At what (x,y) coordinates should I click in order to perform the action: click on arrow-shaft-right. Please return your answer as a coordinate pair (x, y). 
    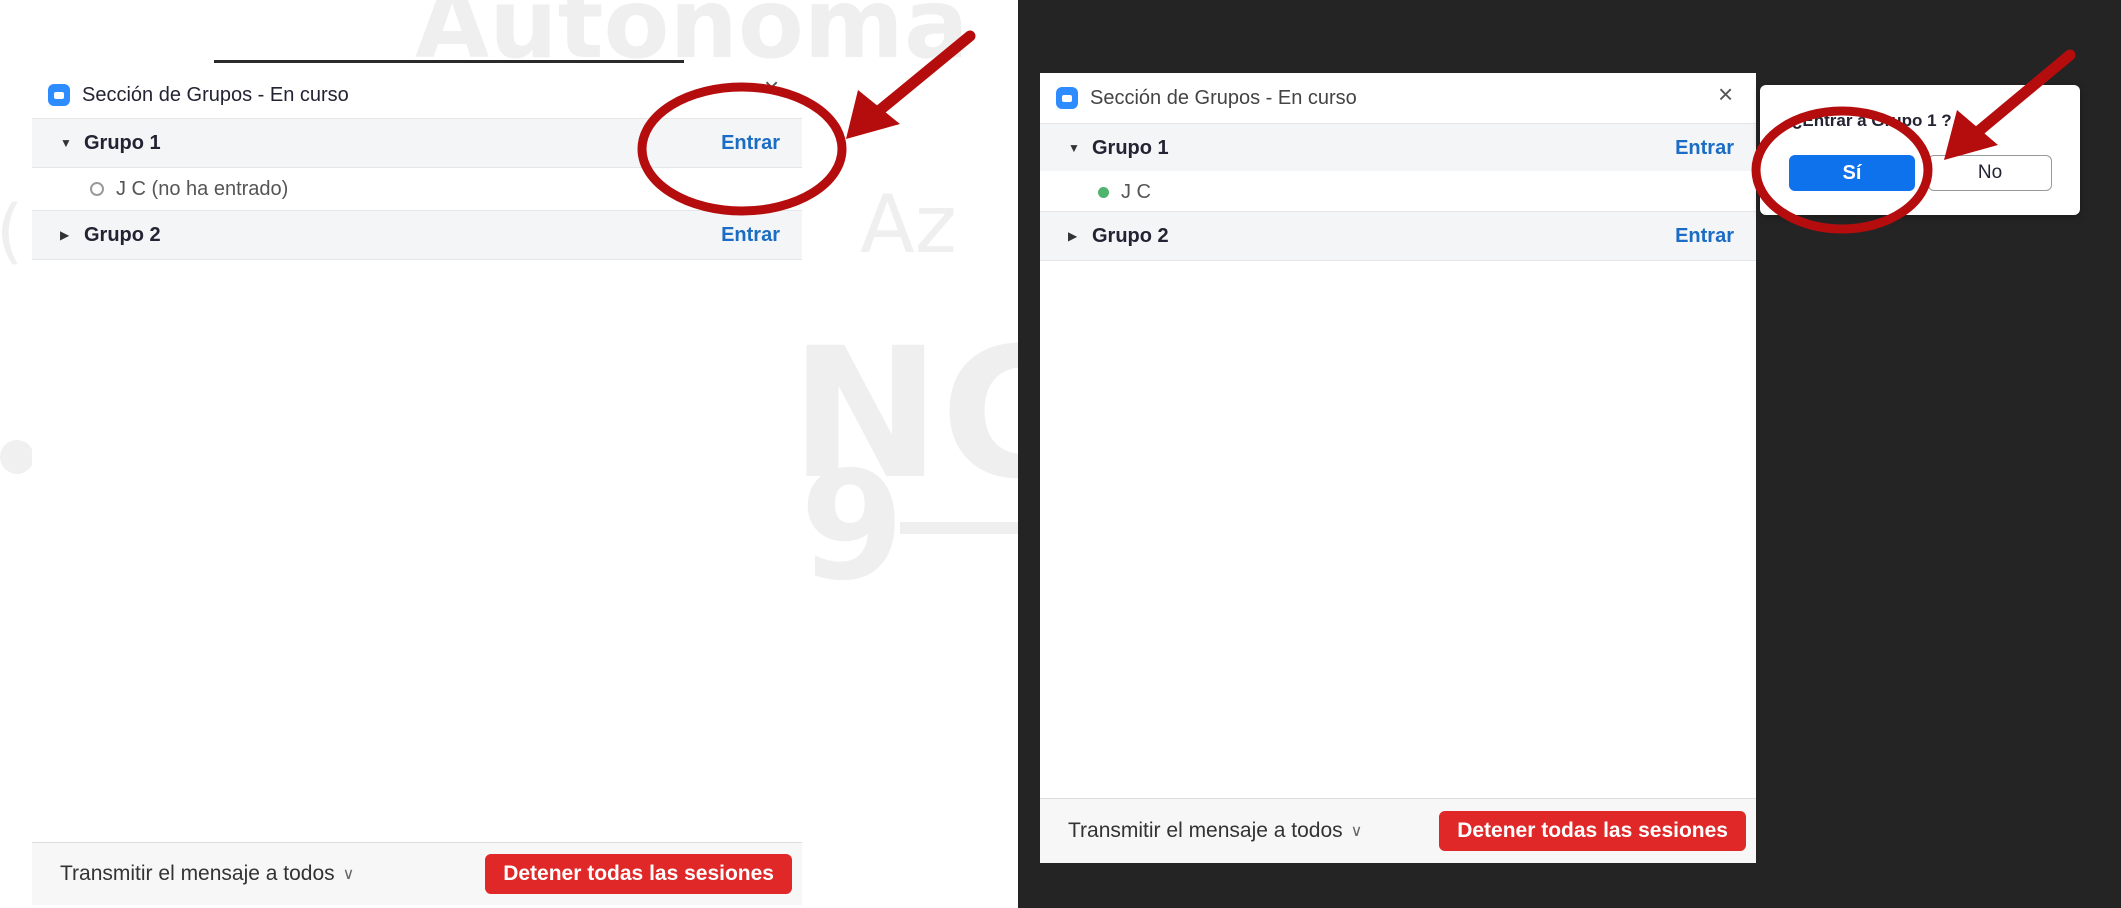
    Looking at the image, I should click on (2025, 92).